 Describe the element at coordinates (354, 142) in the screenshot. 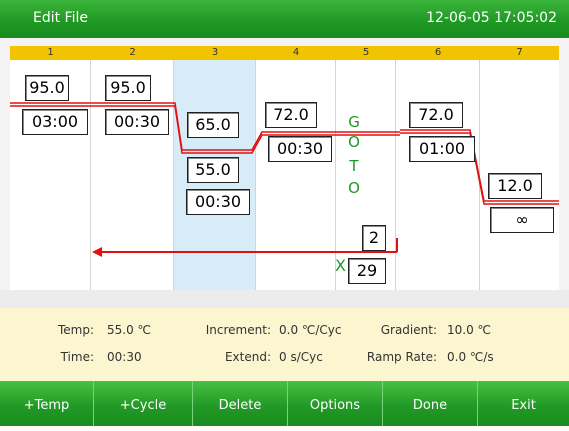

I see `goto-letter-o: O` at that location.